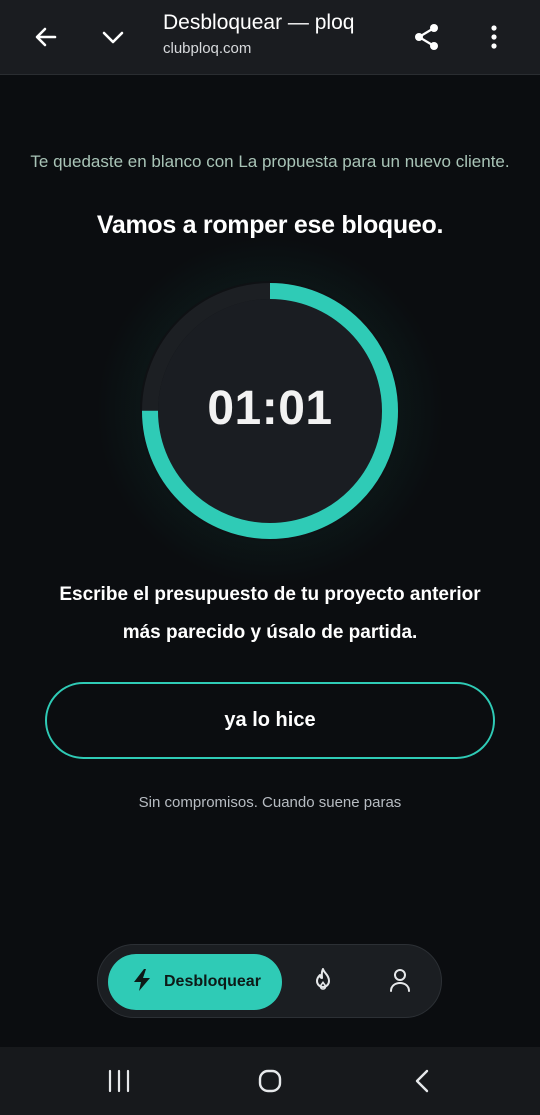  What do you see at coordinates (212, 981) in the screenshot?
I see `nav-item-label: Desbloquear` at bounding box center [212, 981].